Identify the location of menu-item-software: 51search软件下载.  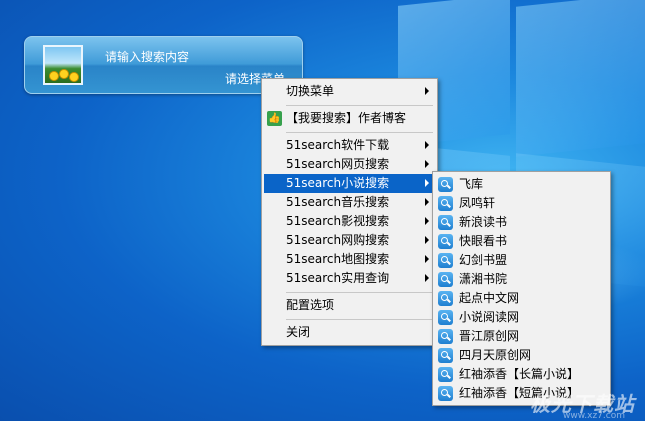
(349, 145).